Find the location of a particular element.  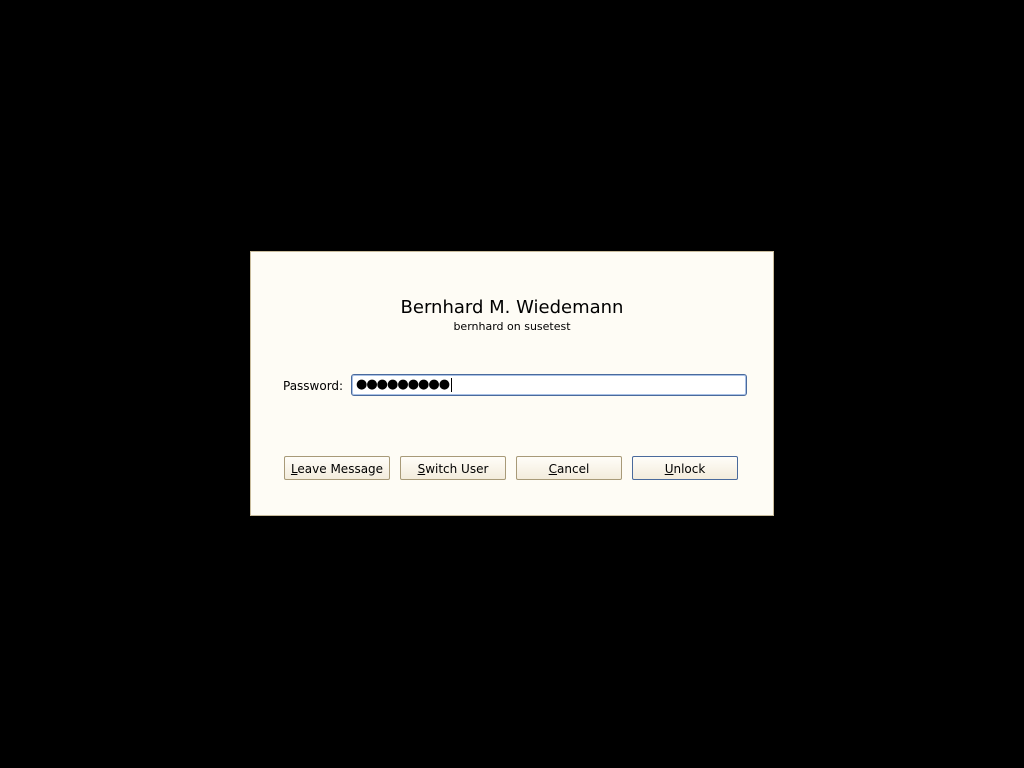

switch-user-button: Switch User is located at coordinates (453, 468).